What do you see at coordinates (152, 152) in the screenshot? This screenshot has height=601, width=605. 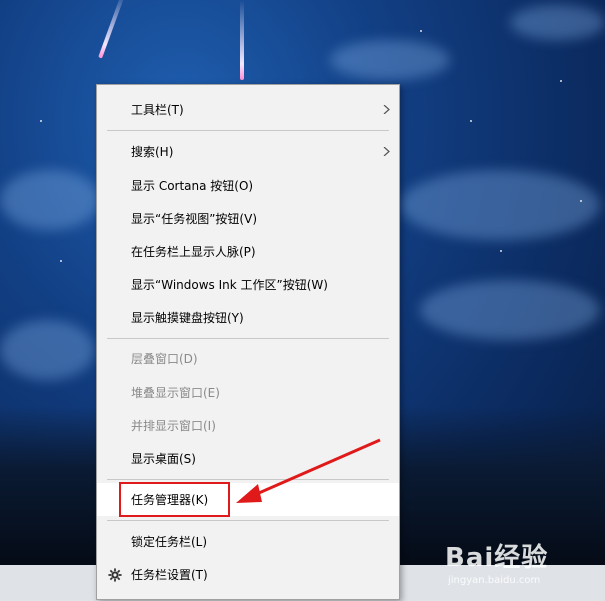 I see `menu-item-label: 搜索(H)` at bounding box center [152, 152].